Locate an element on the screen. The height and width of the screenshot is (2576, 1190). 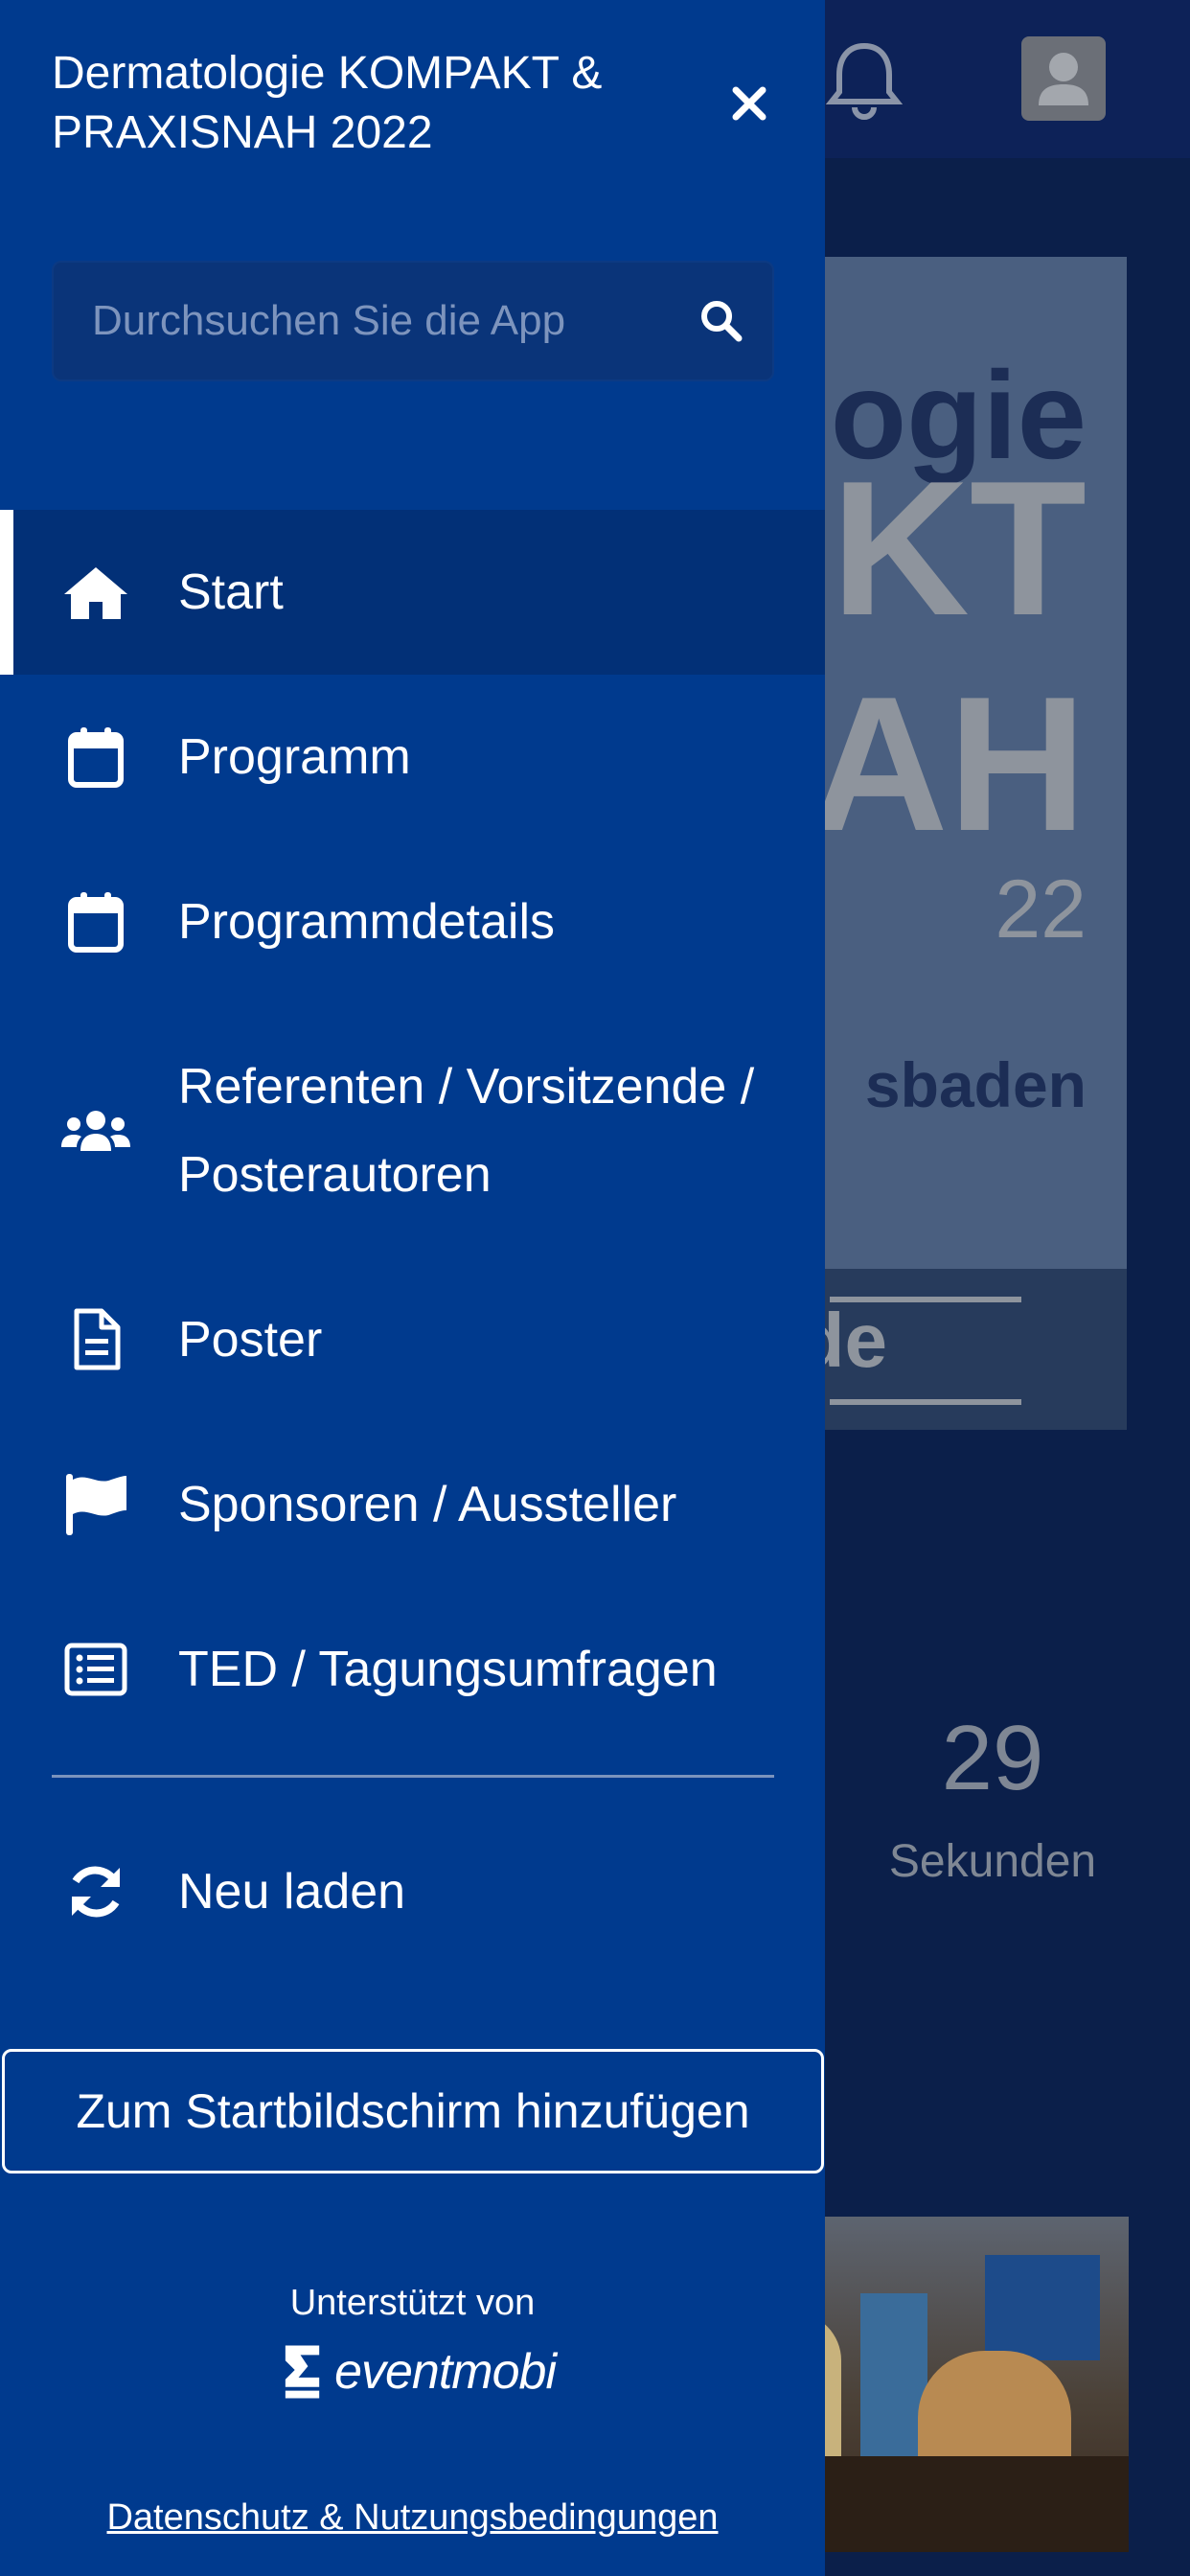
list-icon is located at coordinates (95, 1669).